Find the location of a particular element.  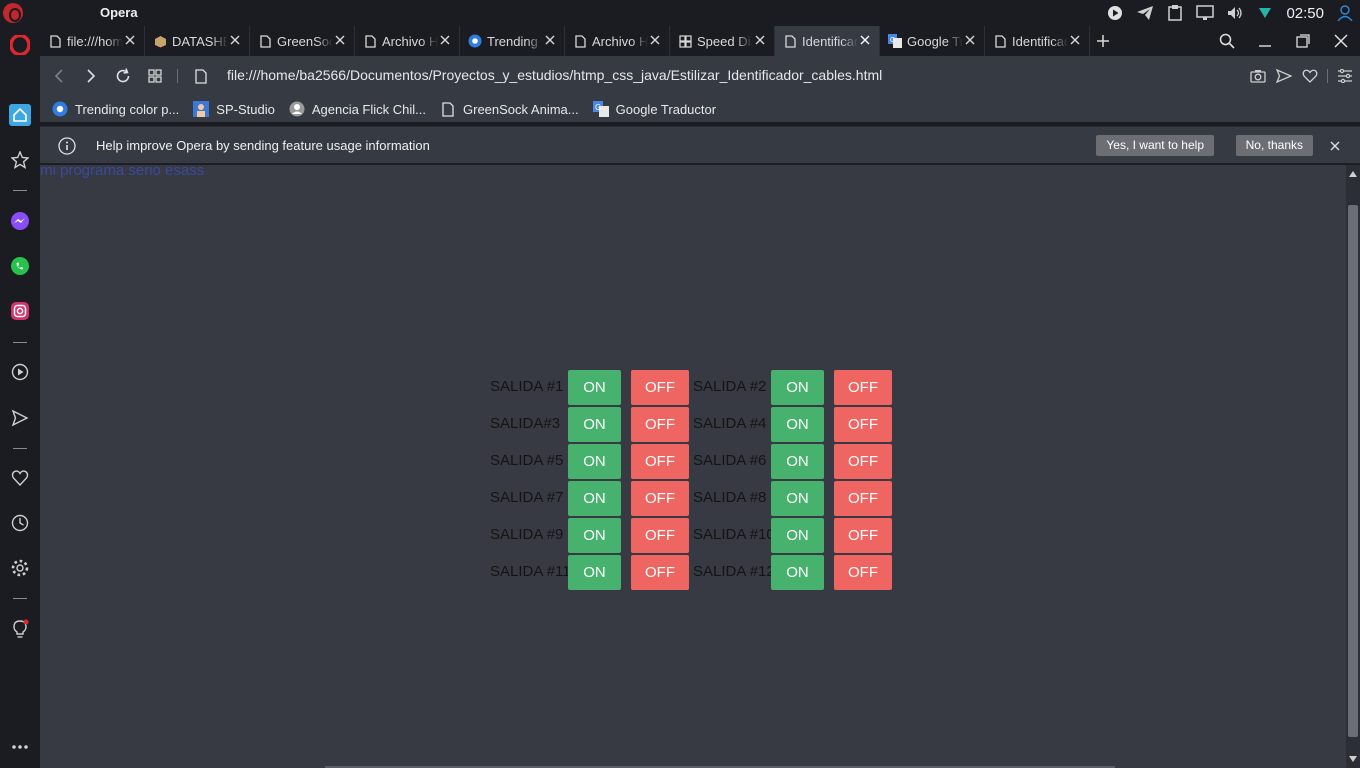

no-thanks-button: No, thanks is located at coordinates (1274, 145).